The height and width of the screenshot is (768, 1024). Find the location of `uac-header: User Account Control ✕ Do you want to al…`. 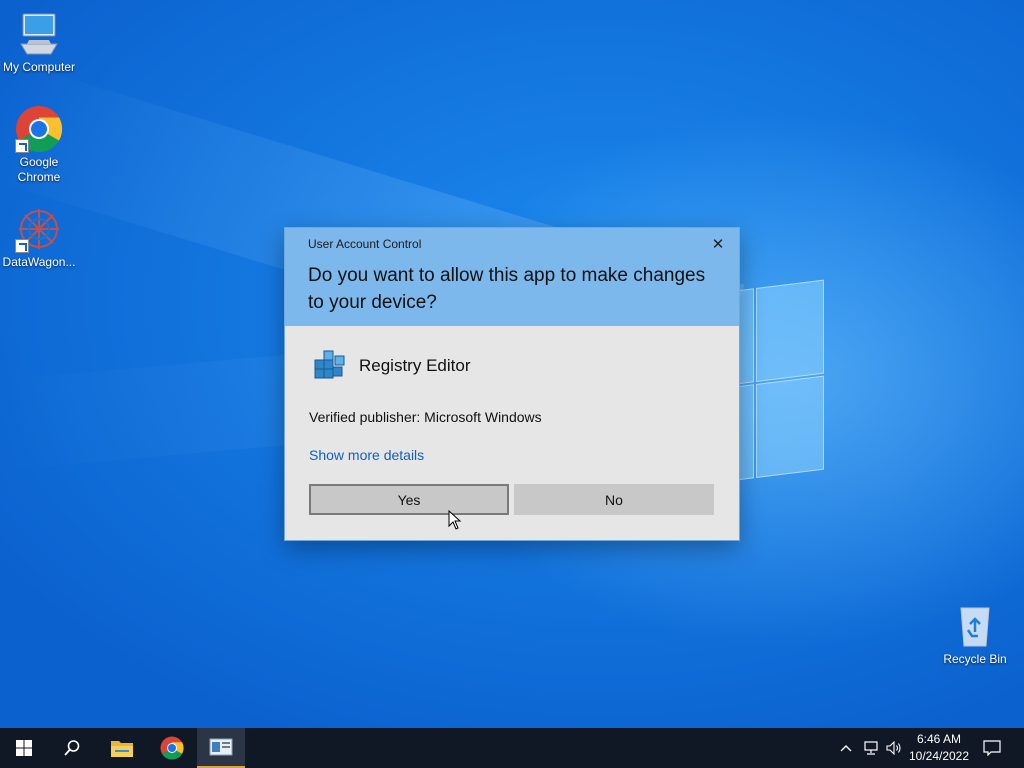

uac-header: User Account Control ✕ Do you want to al… is located at coordinates (512, 277).